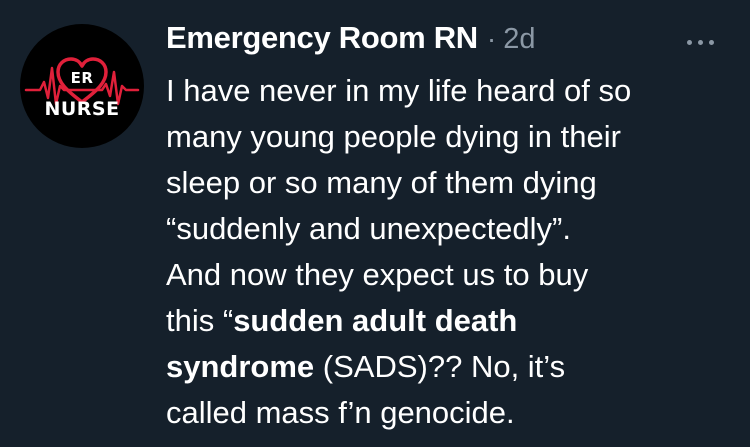  What do you see at coordinates (200, 320) in the screenshot?
I see `tweet-text-segment: this “` at bounding box center [200, 320].